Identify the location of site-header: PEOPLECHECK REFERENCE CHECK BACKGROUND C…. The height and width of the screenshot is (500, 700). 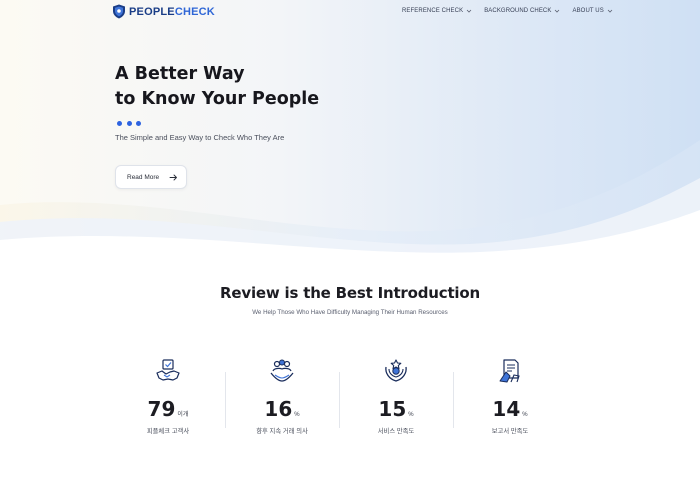
(350, 13).